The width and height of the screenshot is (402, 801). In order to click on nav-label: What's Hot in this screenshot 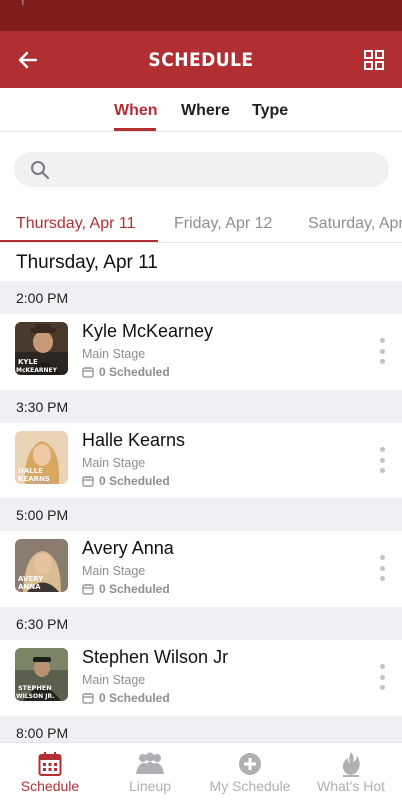, I will do `click(351, 786)`.